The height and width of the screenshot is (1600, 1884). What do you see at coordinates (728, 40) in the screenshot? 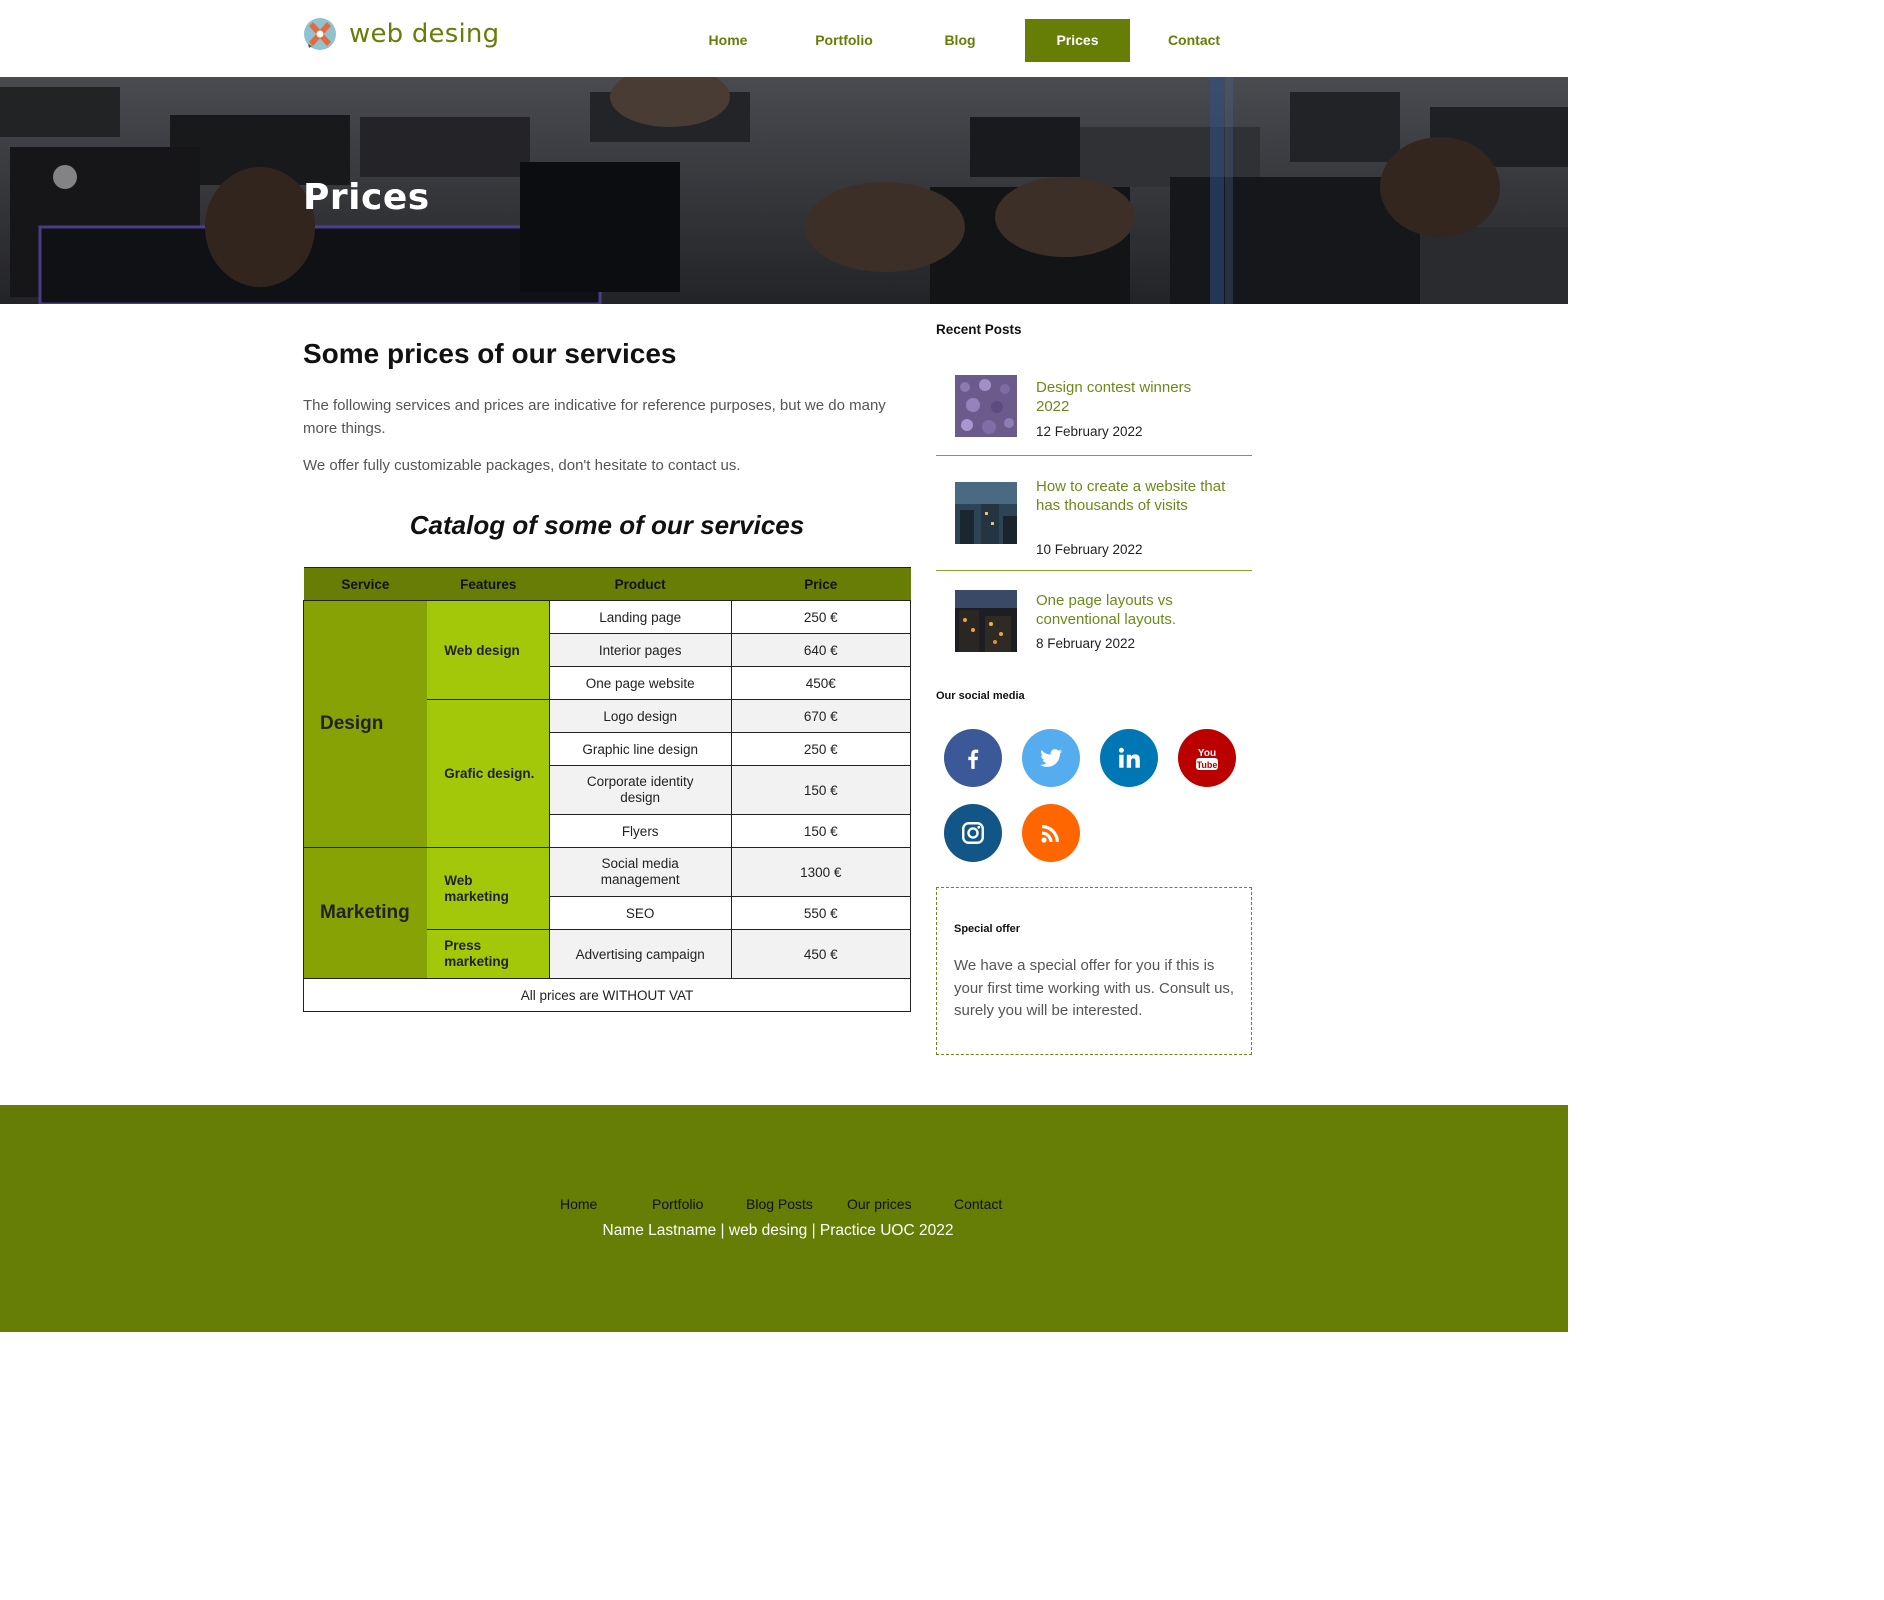
I see `nav-home: Home` at bounding box center [728, 40].